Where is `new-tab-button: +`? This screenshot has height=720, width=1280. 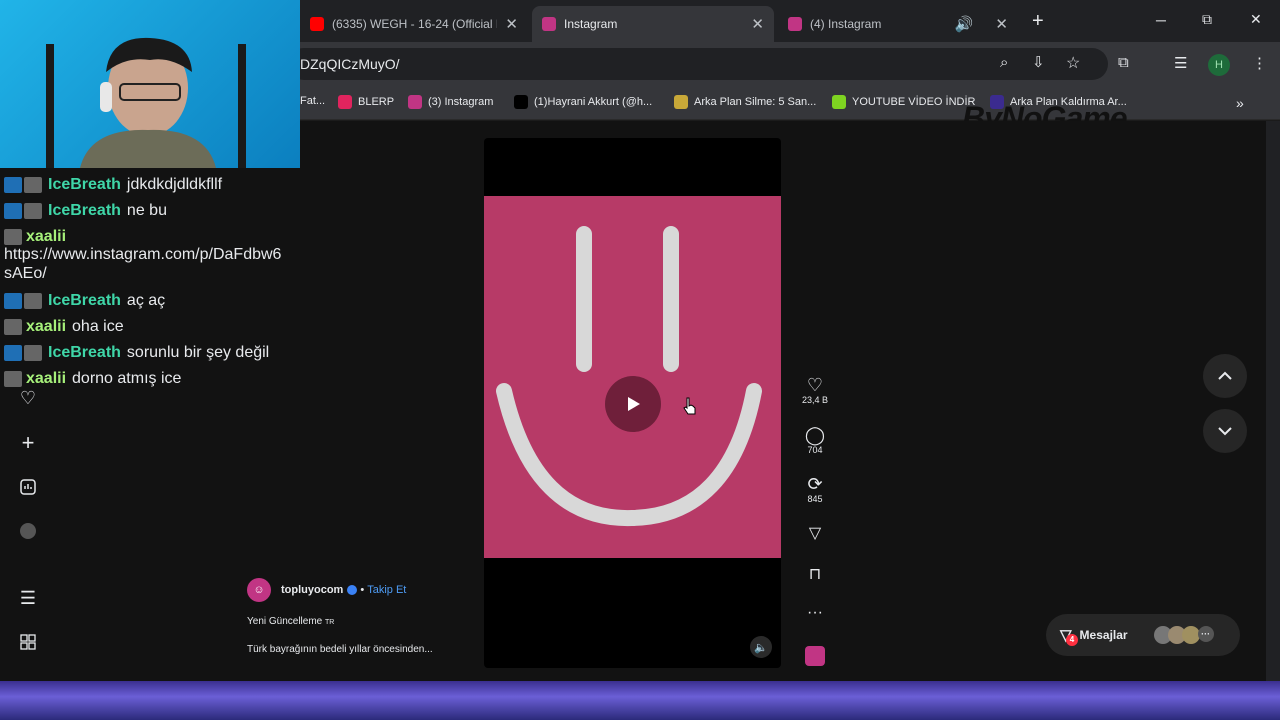 new-tab-button: + is located at coordinates (1038, 21).